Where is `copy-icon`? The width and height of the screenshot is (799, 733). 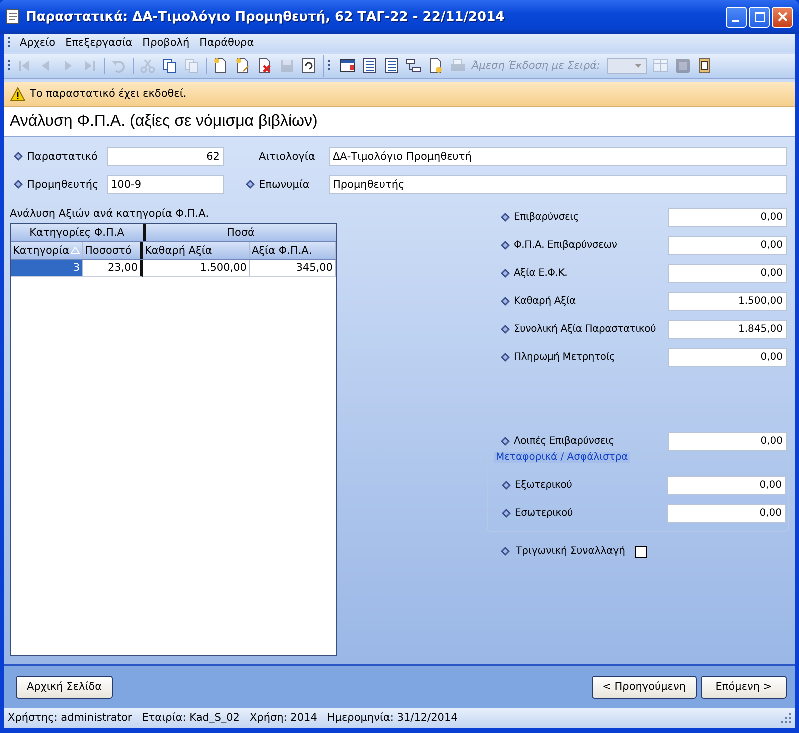 copy-icon is located at coordinates (170, 66).